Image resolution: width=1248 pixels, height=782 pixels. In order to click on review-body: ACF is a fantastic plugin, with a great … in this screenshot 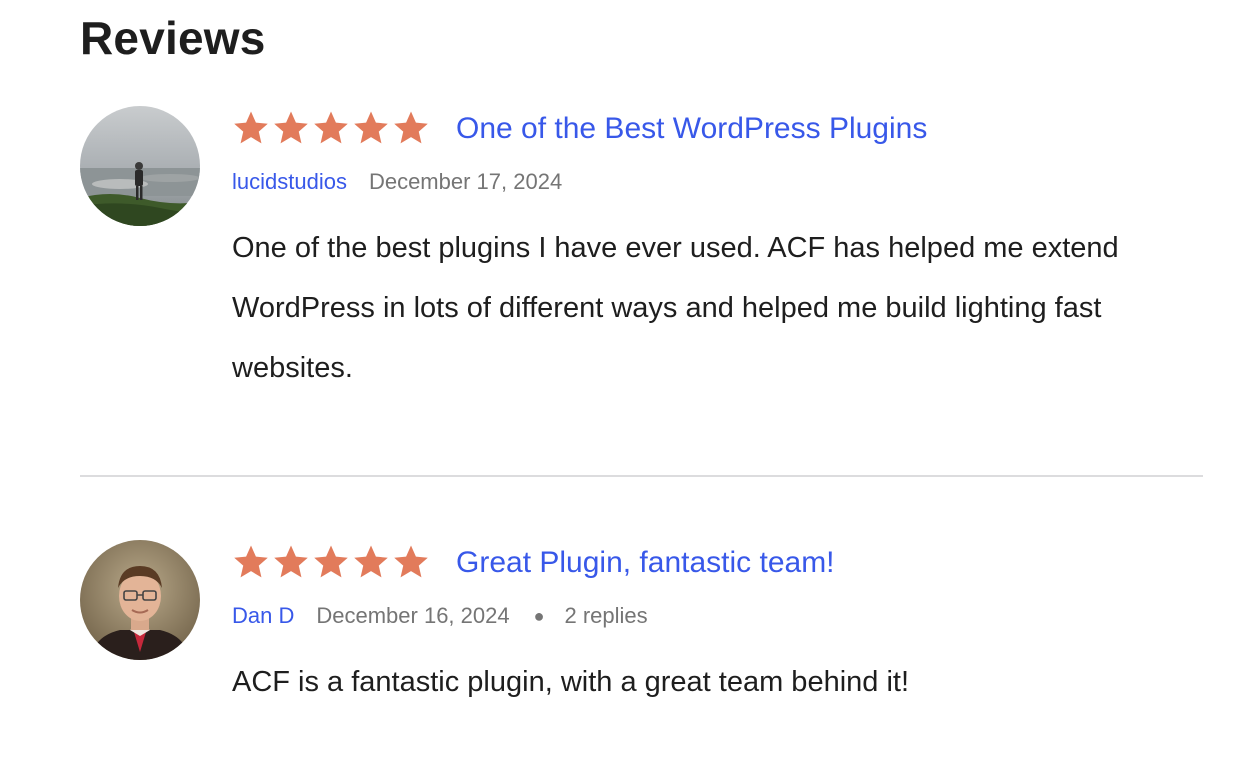, I will do `click(571, 682)`.